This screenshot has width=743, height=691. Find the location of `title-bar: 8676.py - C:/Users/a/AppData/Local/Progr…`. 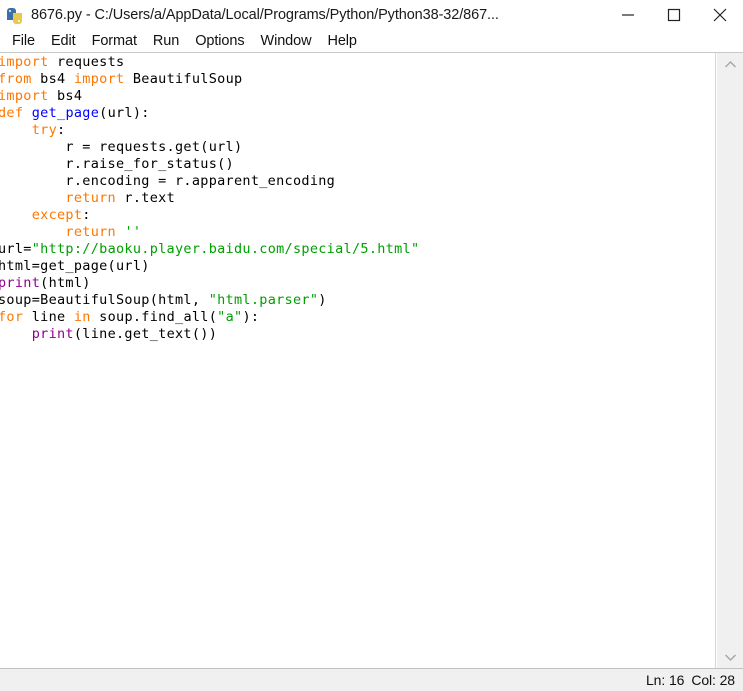

title-bar: 8676.py - C:/Users/a/AppData/Local/Progr… is located at coordinates (371, 15).